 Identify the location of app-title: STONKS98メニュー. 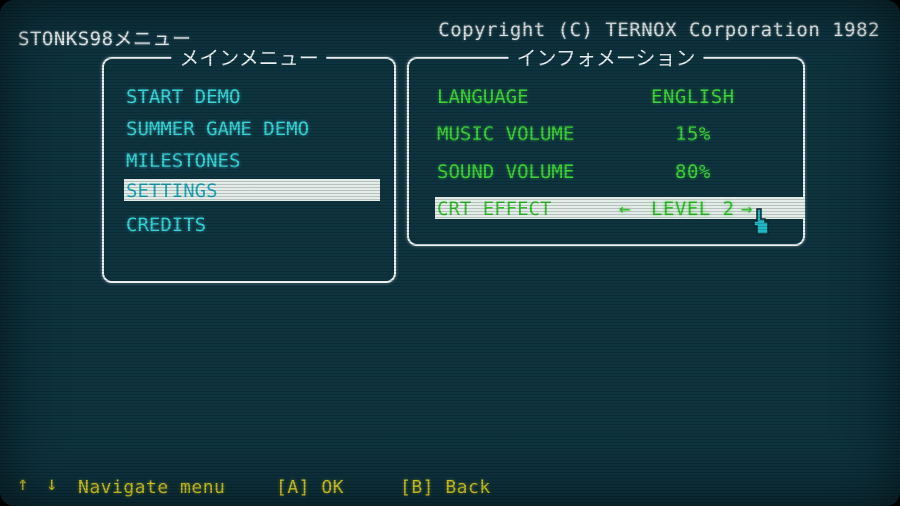
(105, 39).